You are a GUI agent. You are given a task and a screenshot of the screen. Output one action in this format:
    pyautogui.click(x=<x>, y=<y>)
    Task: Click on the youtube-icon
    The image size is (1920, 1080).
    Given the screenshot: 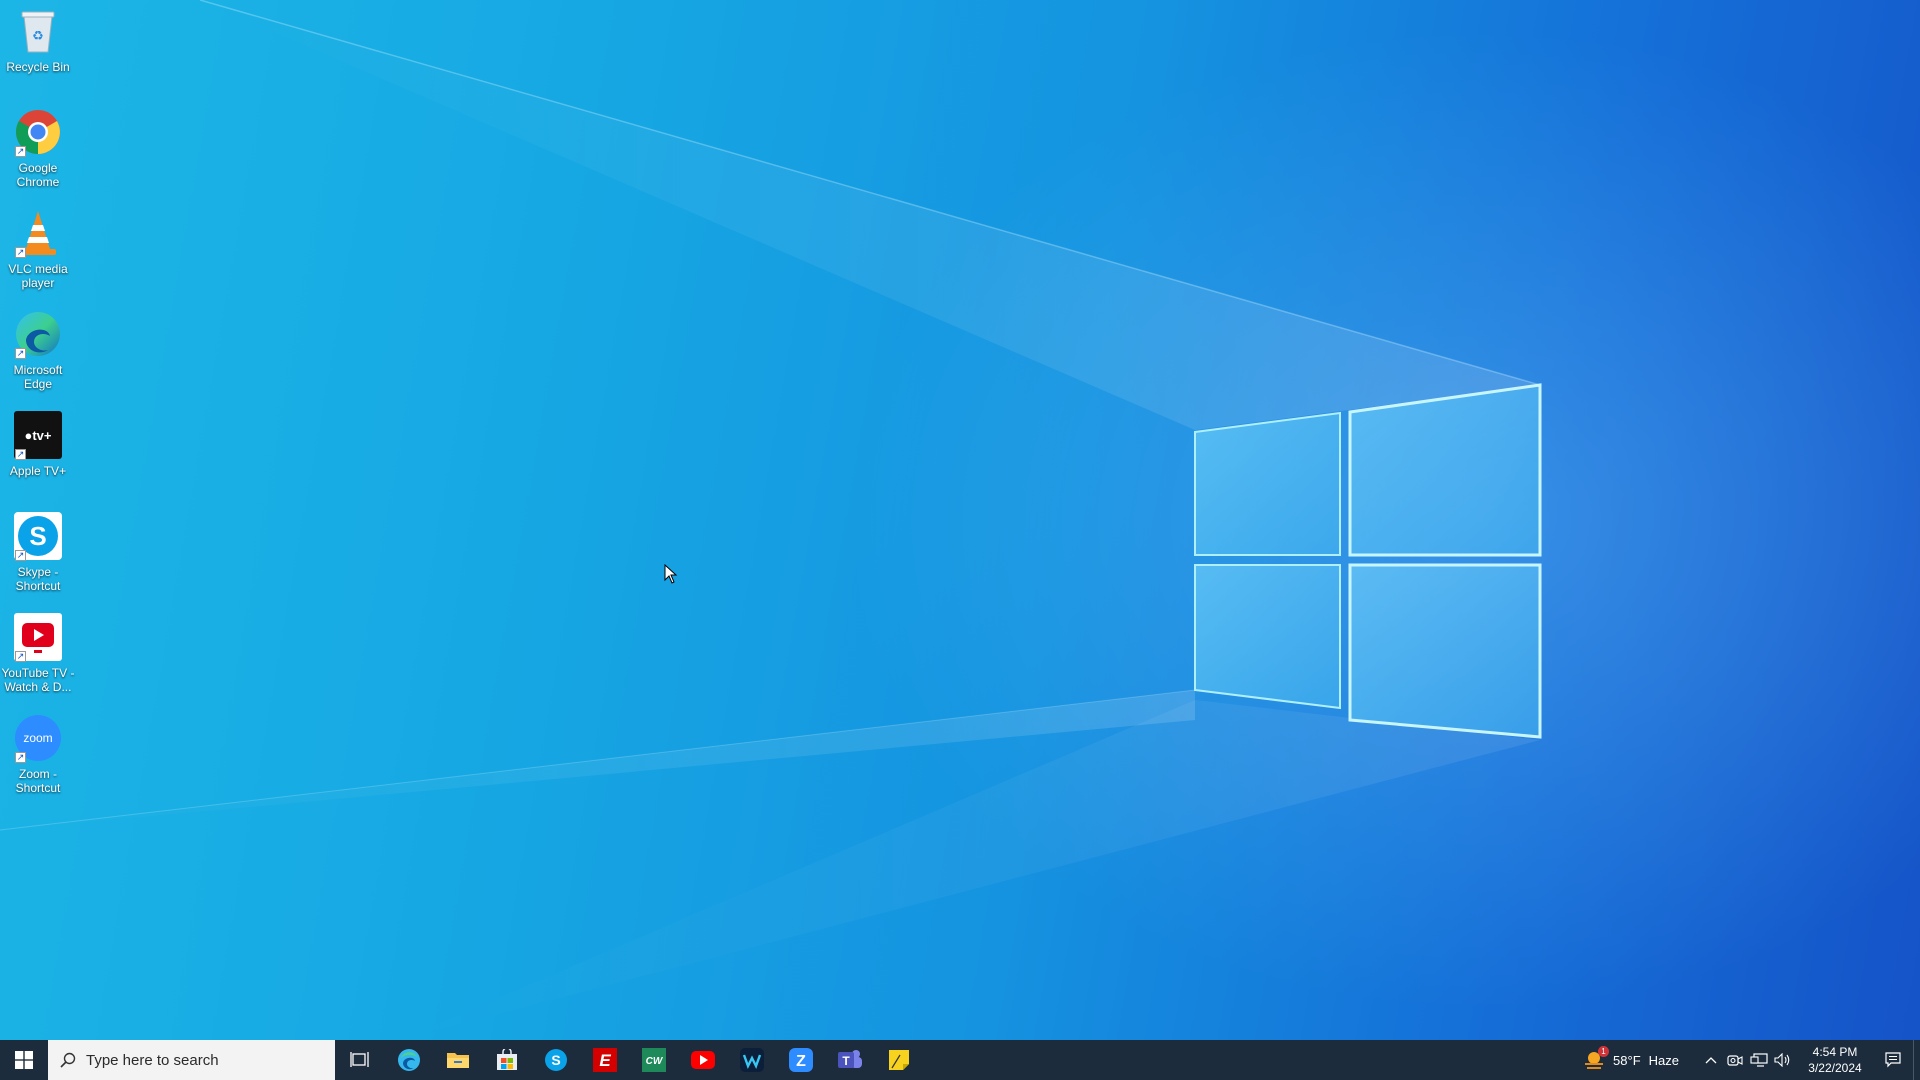 What is the action you would take?
    pyautogui.click(x=702, y=1060)
    